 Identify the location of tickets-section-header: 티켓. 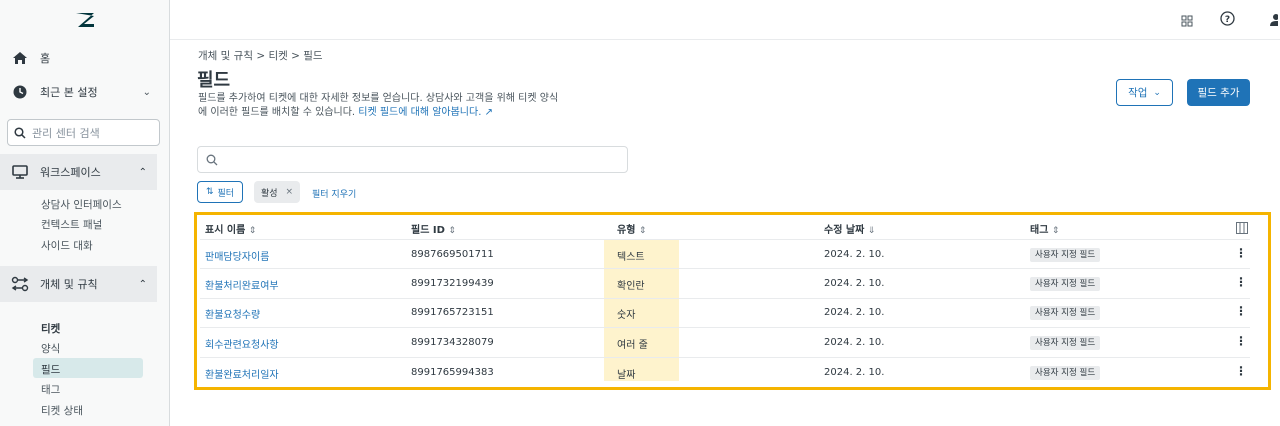
(51, 329).